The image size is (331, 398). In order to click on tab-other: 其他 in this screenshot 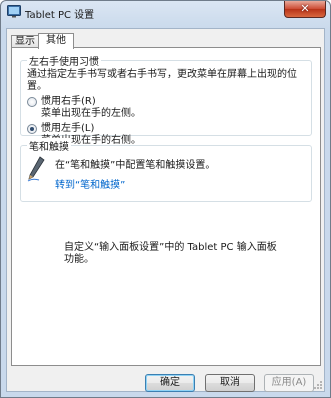, I will do `click(56, 41)`.